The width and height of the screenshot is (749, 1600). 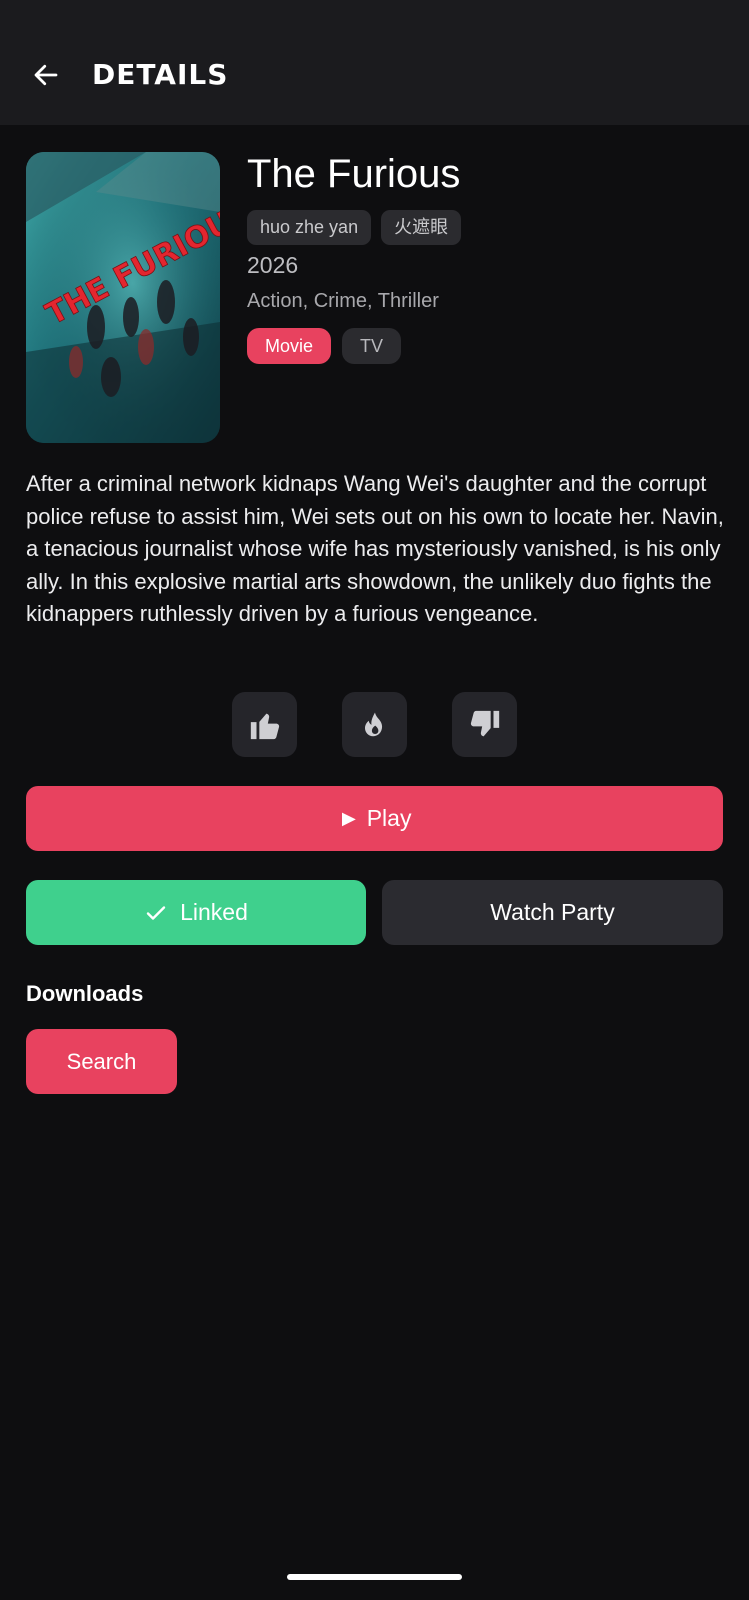 What do you see at coordinates (101, 1061) in the screenshot?
I see `search-downloads-button: Search` at bounding box center [101, 1061].